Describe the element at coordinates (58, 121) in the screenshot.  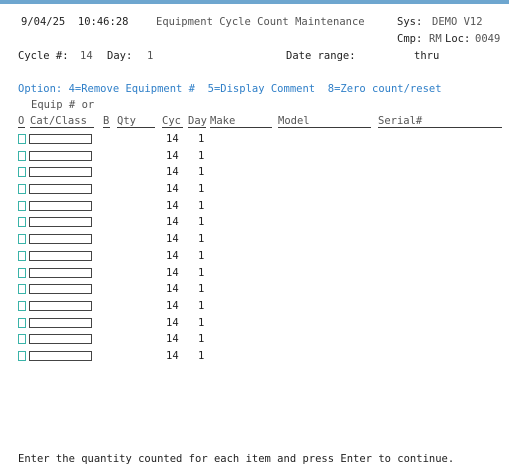
I see `col-cat-class: Cat/Class` at that location.